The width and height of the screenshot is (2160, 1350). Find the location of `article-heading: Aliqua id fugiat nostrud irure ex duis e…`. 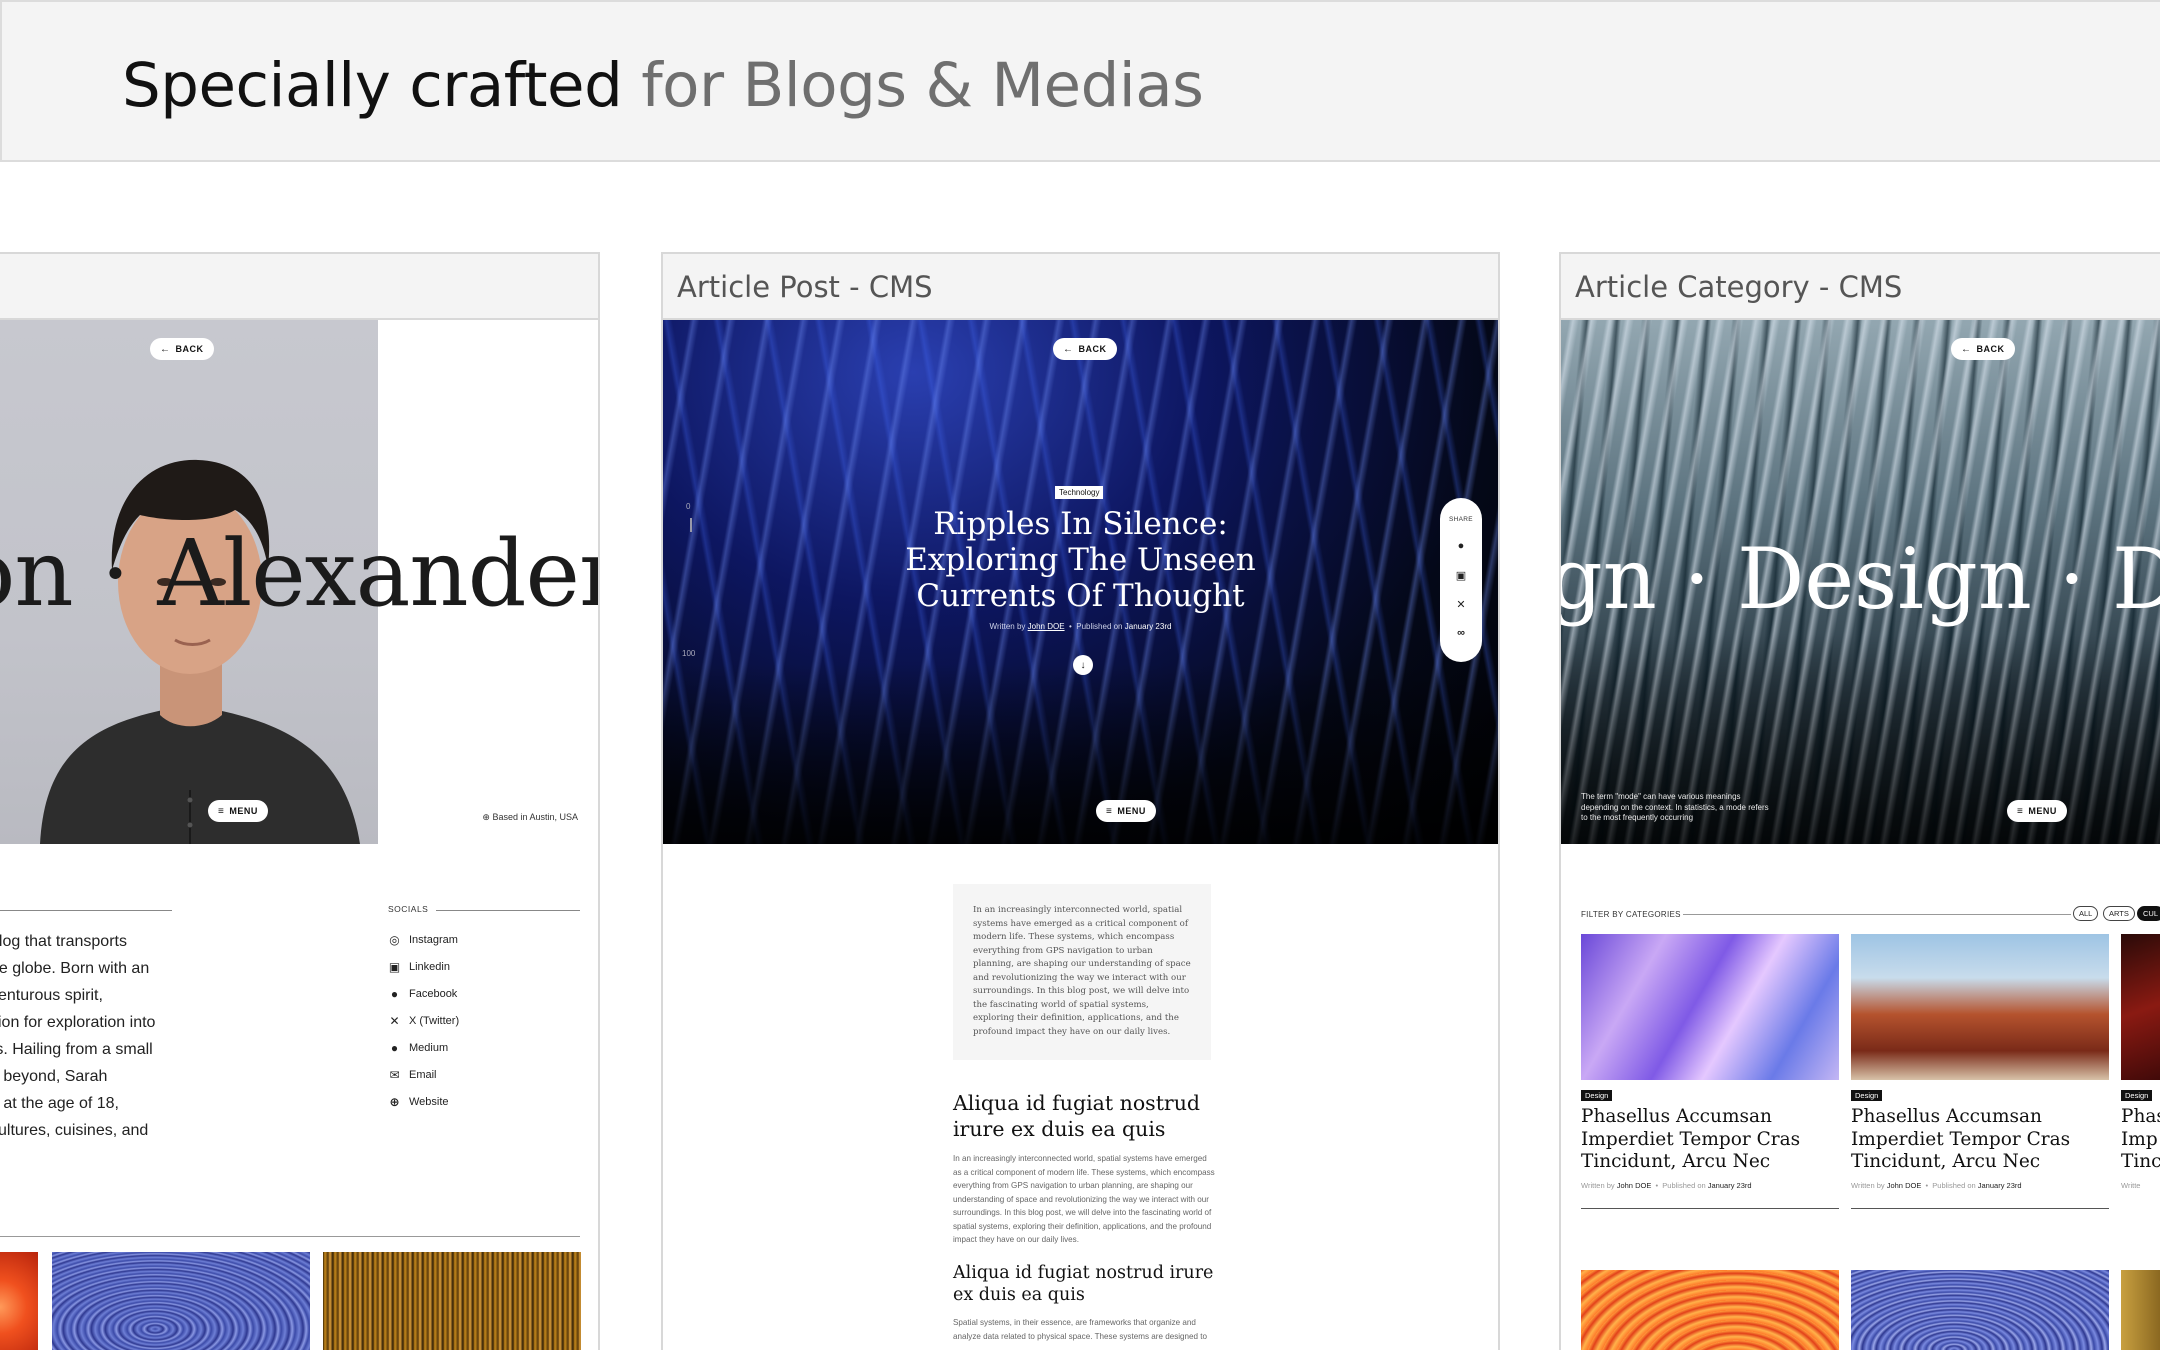

article-heading: Aliqua id fugiat nostrud irure ex duis e… is located at coordinates (1083, 1284).